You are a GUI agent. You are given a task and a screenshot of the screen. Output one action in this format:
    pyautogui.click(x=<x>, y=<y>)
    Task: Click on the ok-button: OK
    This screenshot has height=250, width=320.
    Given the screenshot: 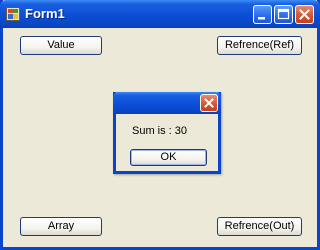 What is the action you would take?
    pyautogui.click(x=168, y=157)
    